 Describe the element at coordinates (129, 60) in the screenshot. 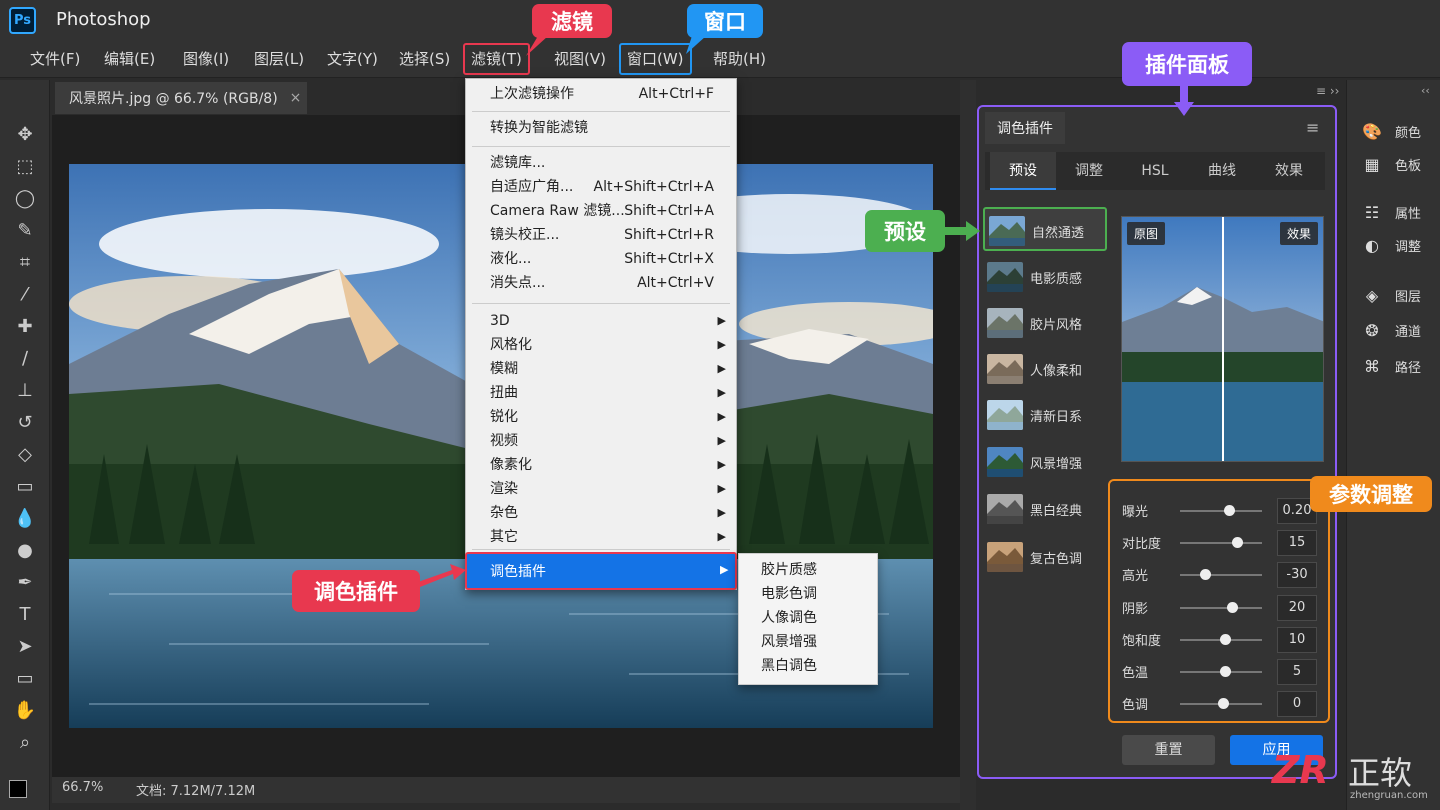

I see `menu-edit: 编辑(E)` at that location.